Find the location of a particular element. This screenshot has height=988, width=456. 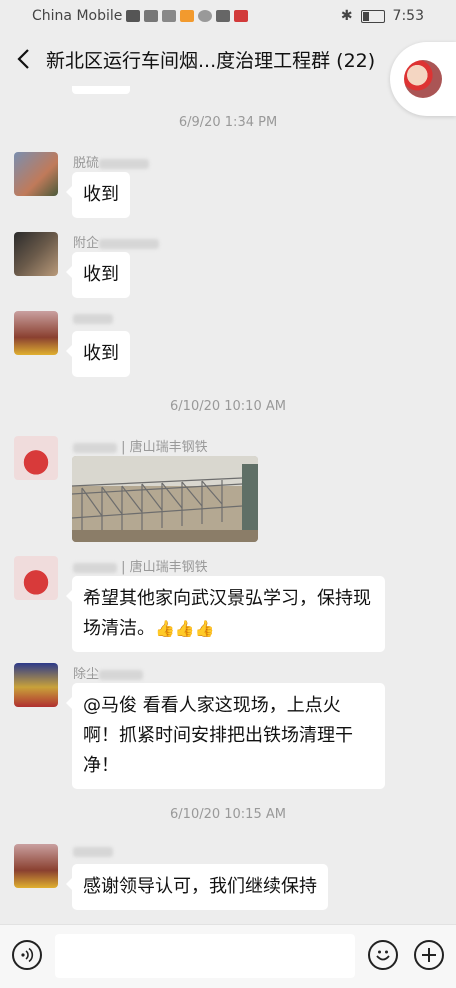

thumbs-up-emoji: 👍👍👍 is located at coordinates (185, 628).